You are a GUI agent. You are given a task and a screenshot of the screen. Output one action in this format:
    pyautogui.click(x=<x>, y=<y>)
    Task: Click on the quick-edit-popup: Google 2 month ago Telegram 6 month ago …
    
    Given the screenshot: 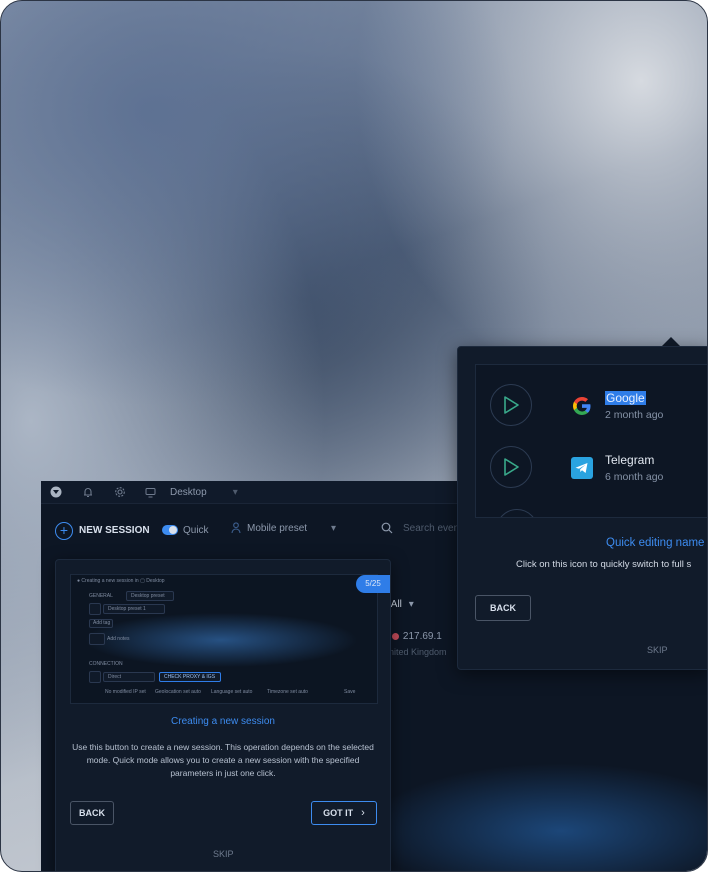 What is the action you would take?
    pyautogui.click(x=582, y=508)
    